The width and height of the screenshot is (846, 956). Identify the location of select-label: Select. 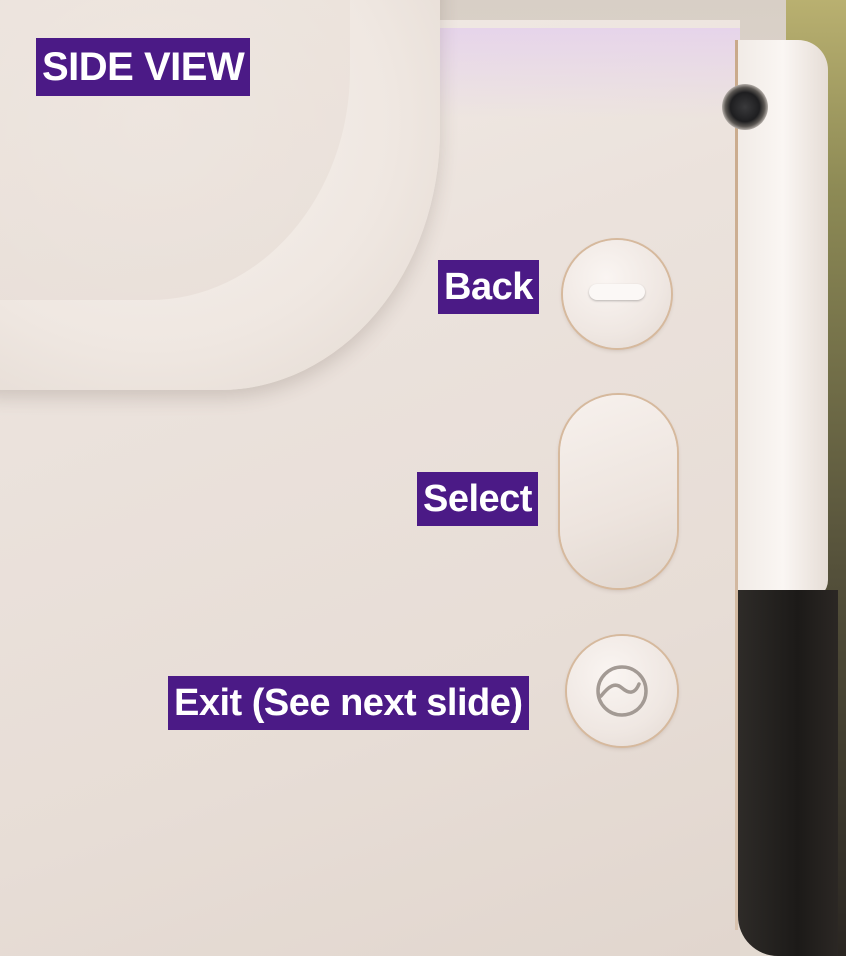
(477, 499).